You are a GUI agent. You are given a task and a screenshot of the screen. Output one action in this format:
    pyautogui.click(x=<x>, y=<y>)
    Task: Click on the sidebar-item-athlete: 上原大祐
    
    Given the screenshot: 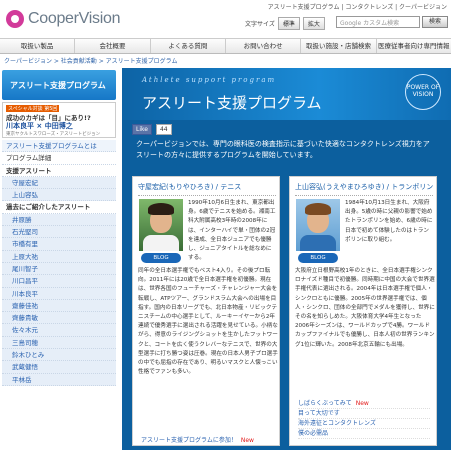 What is the action you would take?
    pyautogui.click(x=59, y=256)
    